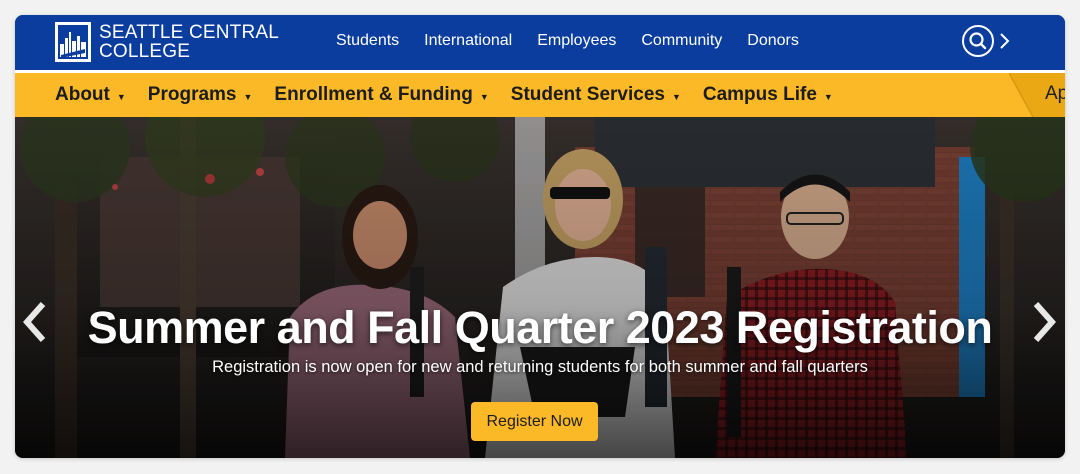 The height and width of the screenshot is (474, 1080). I want to click on search-button, so click(991, 41).